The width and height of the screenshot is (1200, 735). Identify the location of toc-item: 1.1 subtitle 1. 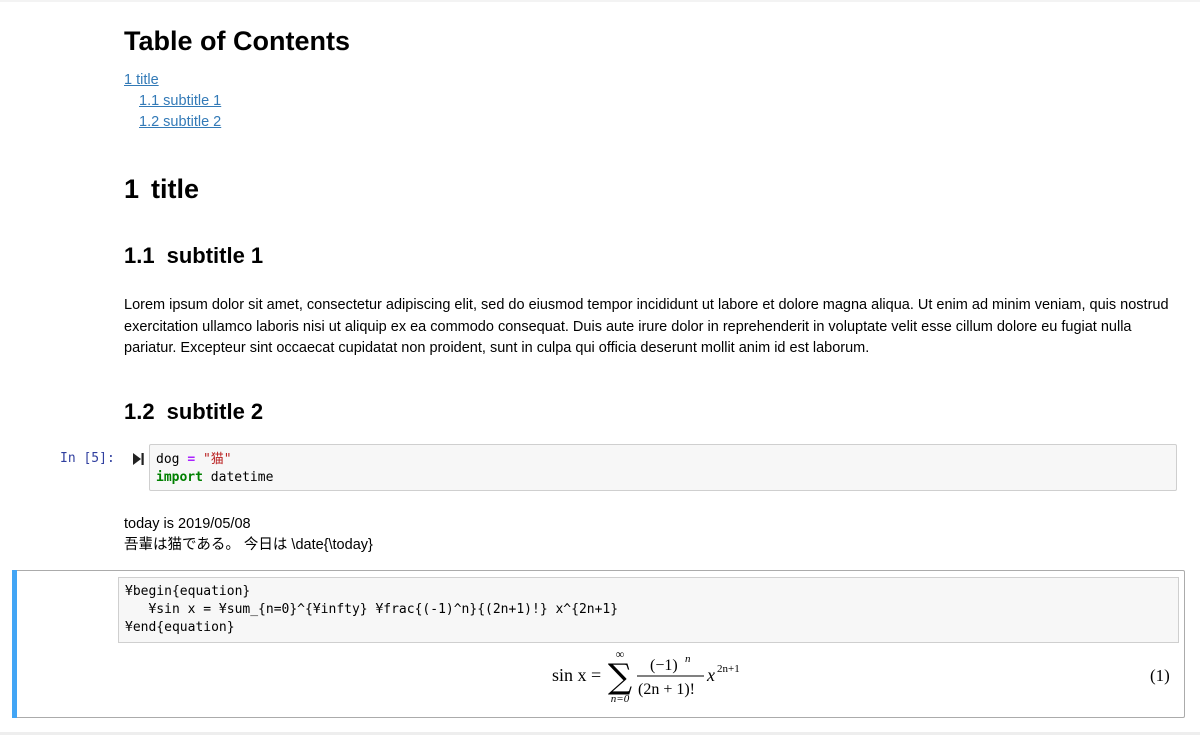
(172, 101).